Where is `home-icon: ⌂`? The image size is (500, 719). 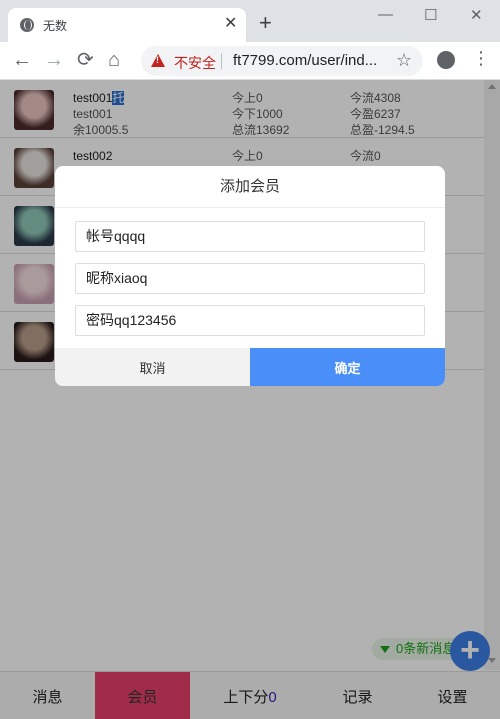 home-icon: ⌂ is located at coordinates (114, 60).